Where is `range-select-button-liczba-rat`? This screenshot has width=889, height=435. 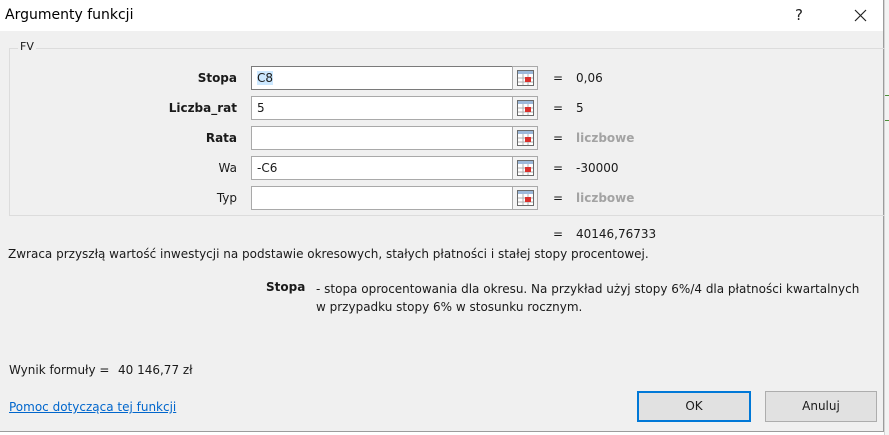
range-select-button-liczba-rat is located at coordinates (525, 108).